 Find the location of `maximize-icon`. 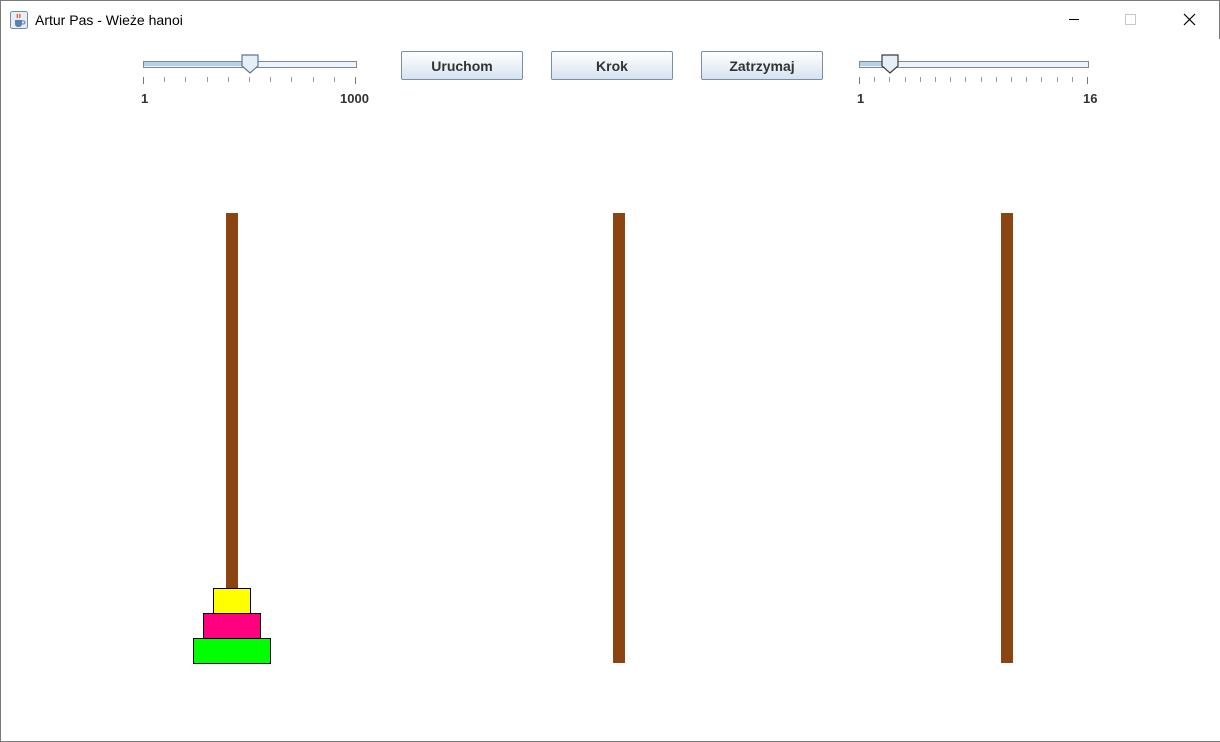

maximize-icon is located at coordinates (1130, 19).